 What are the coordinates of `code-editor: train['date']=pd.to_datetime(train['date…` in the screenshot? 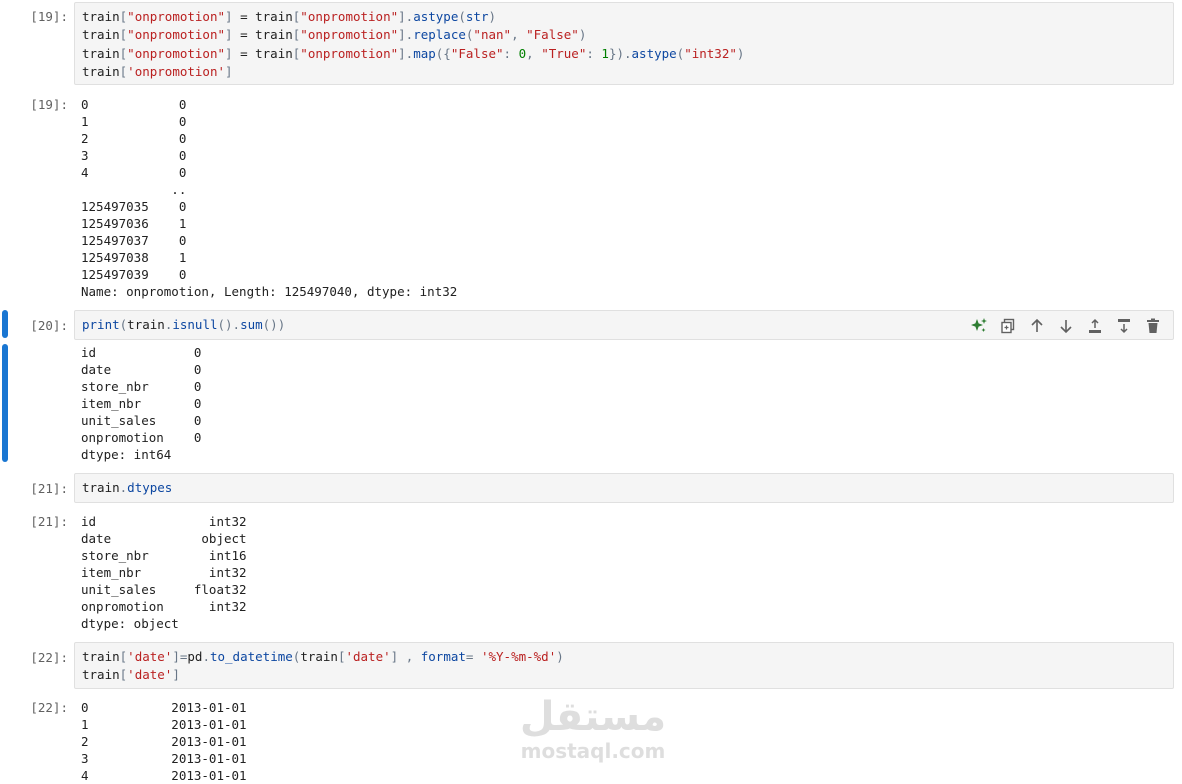 It's located at (323, 666).